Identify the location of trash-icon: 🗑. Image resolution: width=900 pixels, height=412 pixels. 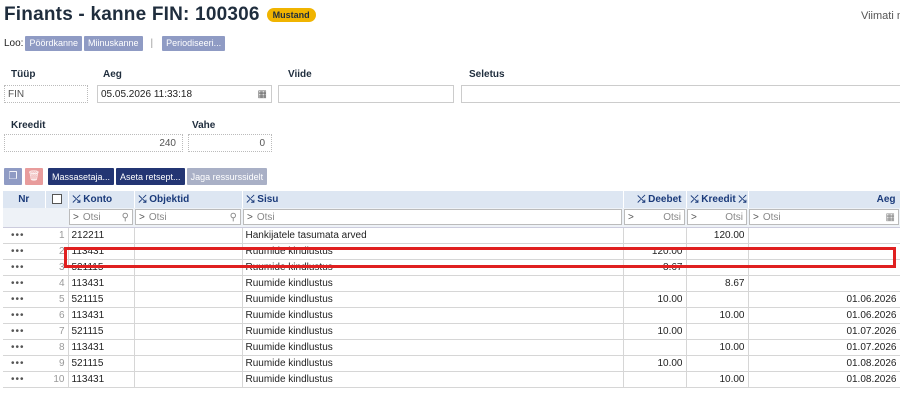
(34, 176).